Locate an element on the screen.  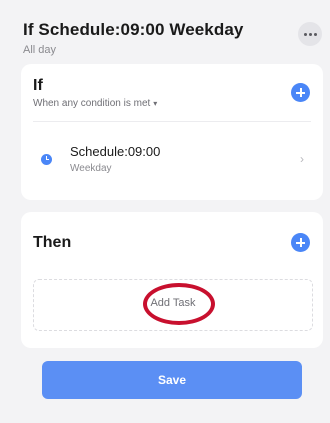
condition-title: Schedule:09:00 is located at coordinates (115, 151).